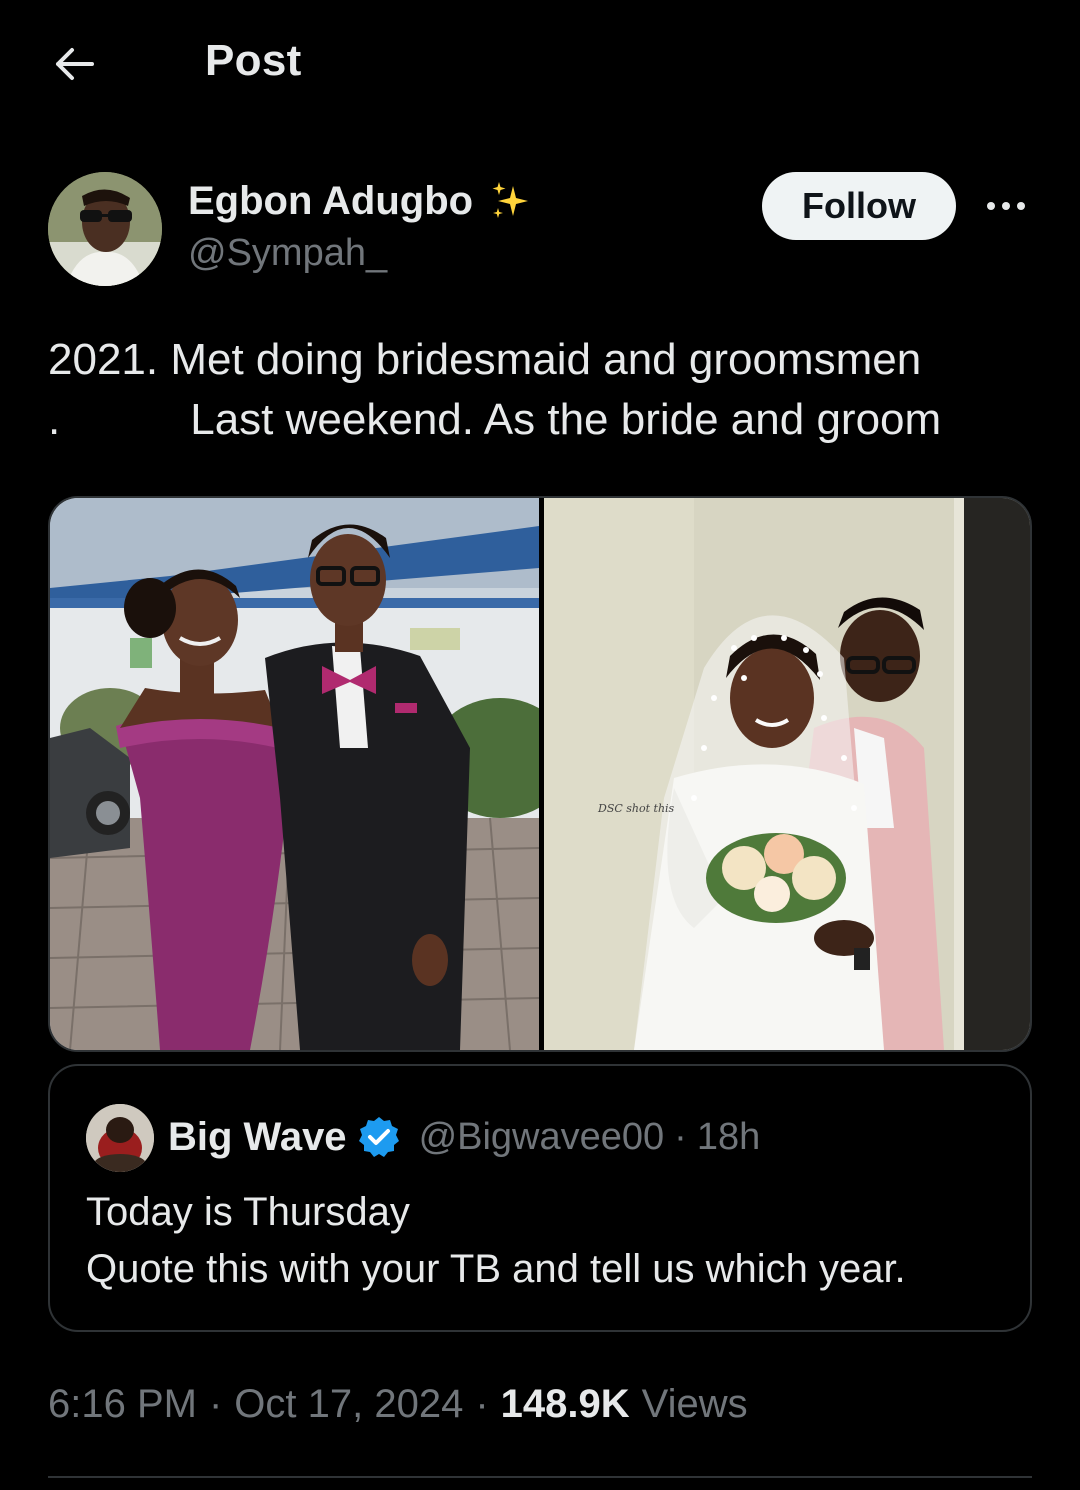  What do you see at coordinates (566, 419) in the screenshot?
I see `tweet-line-3: Last weekend. As the bride and groom` at bounding box center [566, 419].